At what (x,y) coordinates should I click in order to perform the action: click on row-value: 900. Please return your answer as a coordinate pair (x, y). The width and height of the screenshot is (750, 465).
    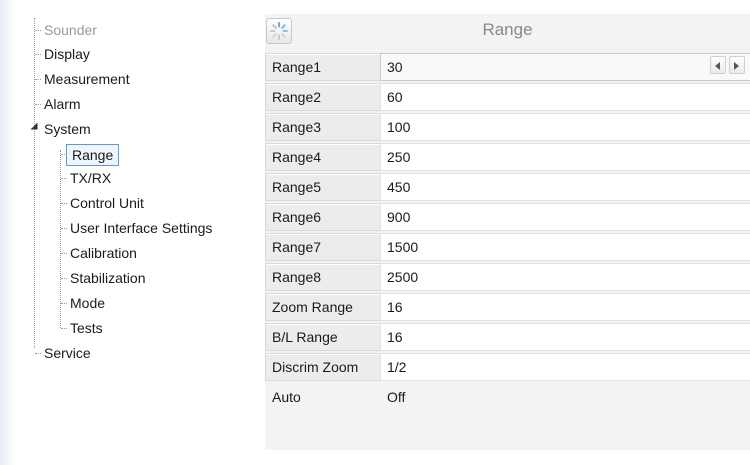
    Looking at the image, I should click on (565, 217).